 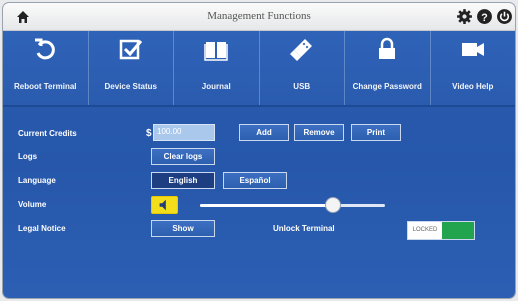 I want to click on language-option-espanol: Español, so click(x=255, y=180).